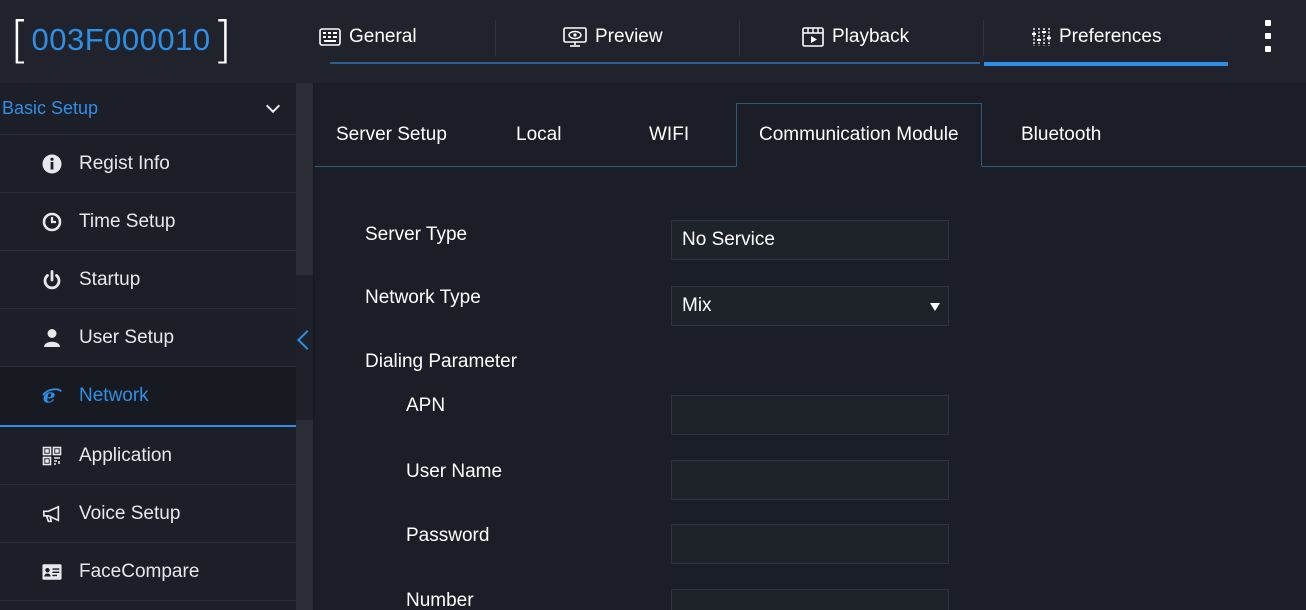 The width and height of the screenshot is (1306, 610). I want to click on tab-preview-label: Preview, so click(629, 36).